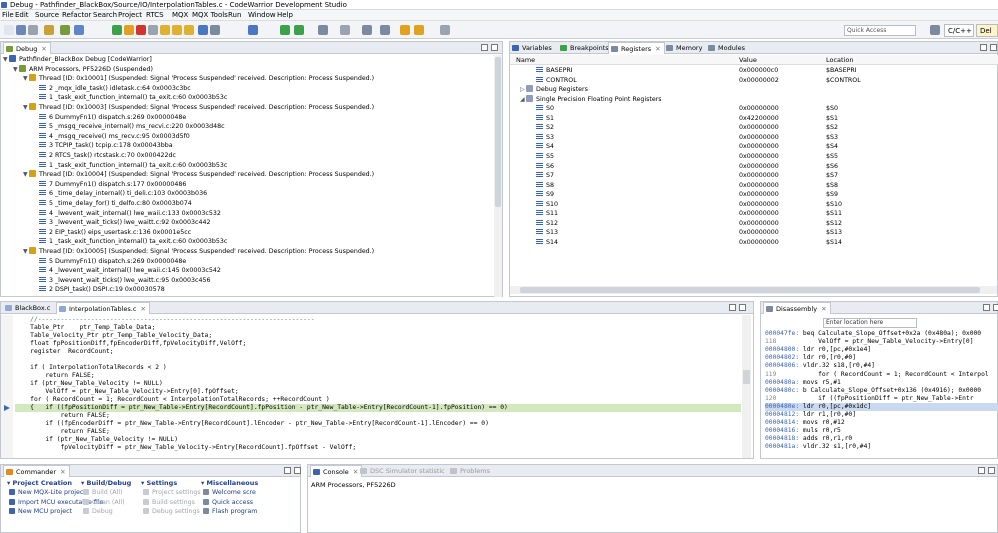  I want to click on tab-commander: Commander ✕, so click(36, 471).